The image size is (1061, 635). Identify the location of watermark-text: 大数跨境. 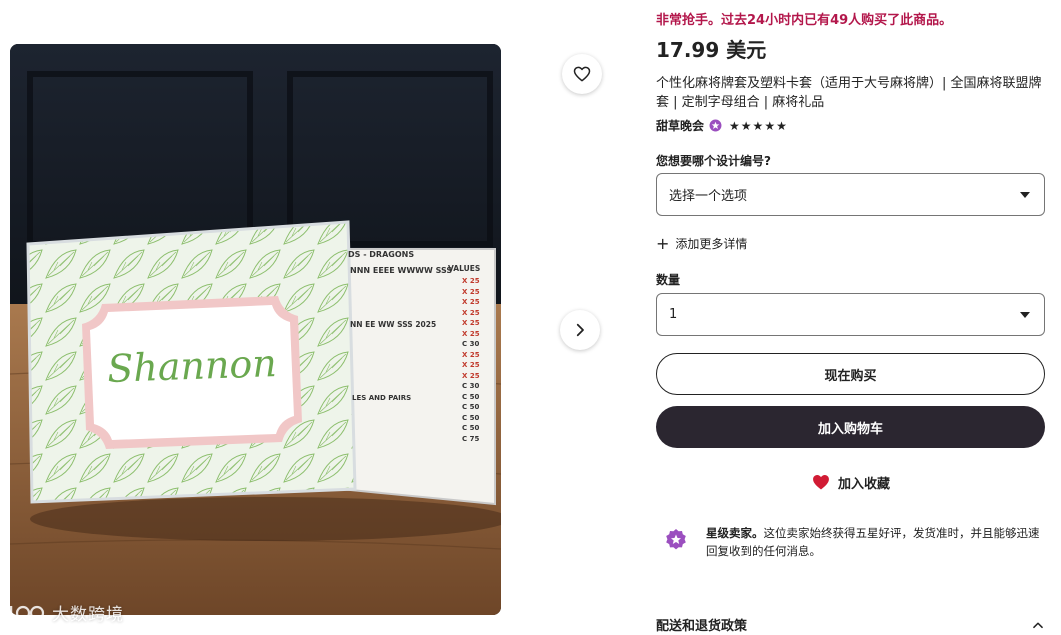
(88, 615).